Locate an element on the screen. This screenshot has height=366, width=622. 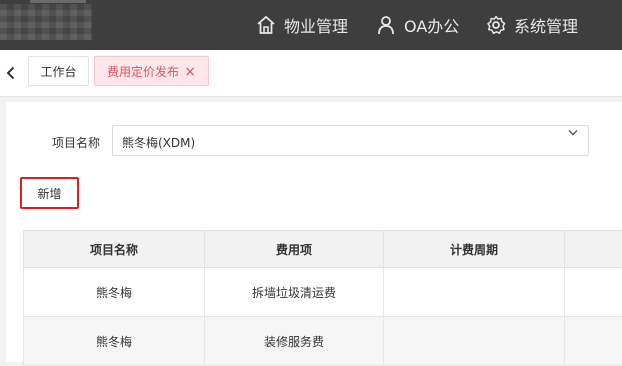
nav-label: 物业管理 is located at coordinates (316, 25).